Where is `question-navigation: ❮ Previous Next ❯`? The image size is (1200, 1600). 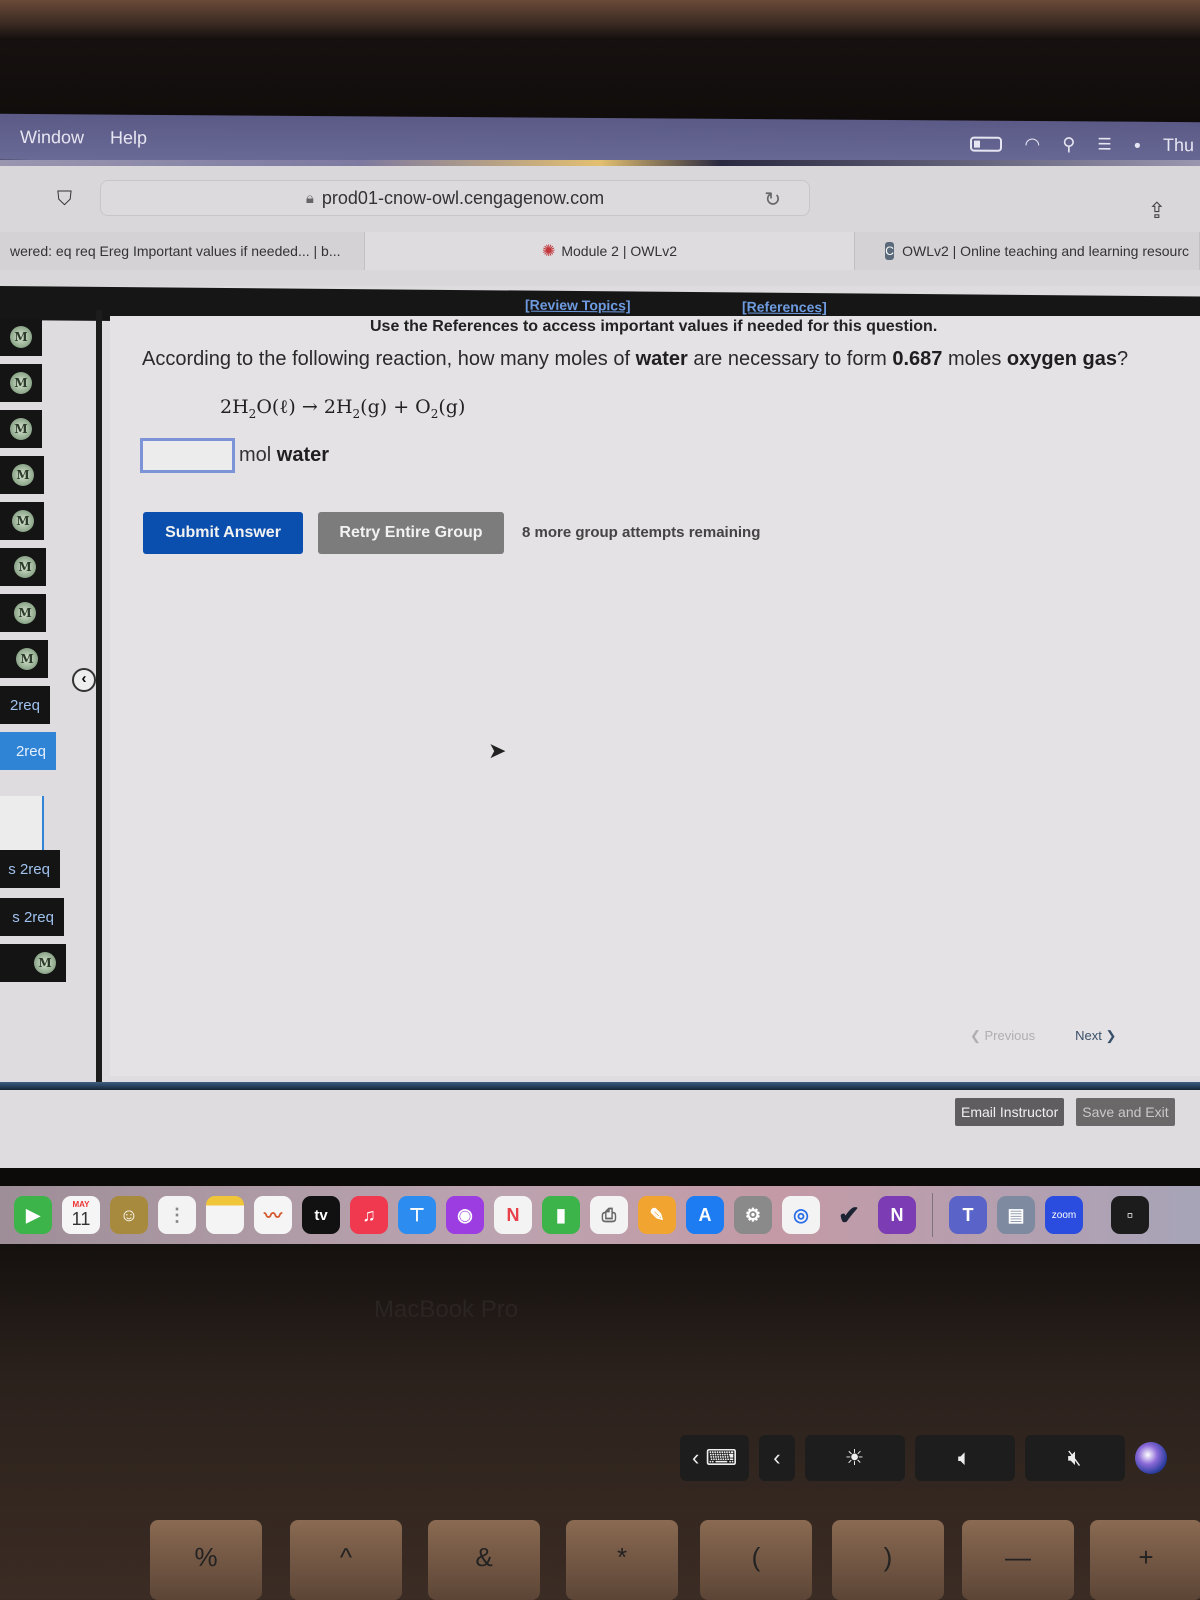
question-navigation: ❮ Previous Next ❯ is located at coordinates (1043, 1036).